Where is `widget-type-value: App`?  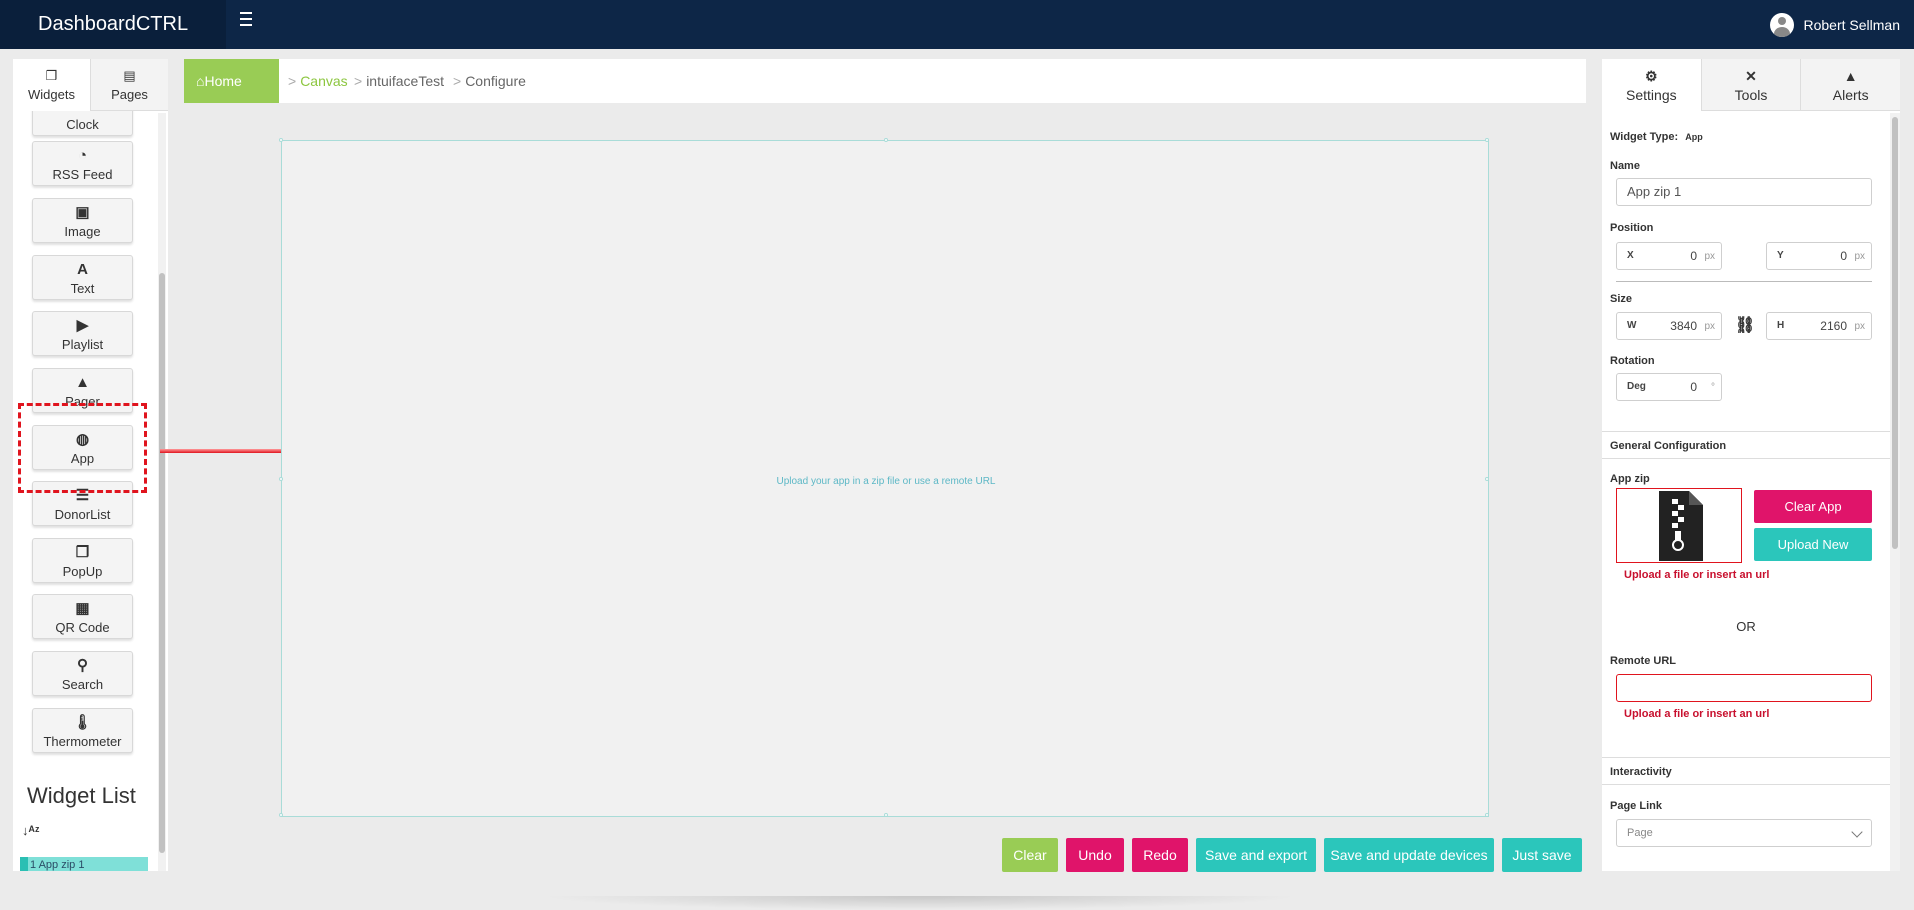
widget-type-value: App is located at coordinates (1694, 137).